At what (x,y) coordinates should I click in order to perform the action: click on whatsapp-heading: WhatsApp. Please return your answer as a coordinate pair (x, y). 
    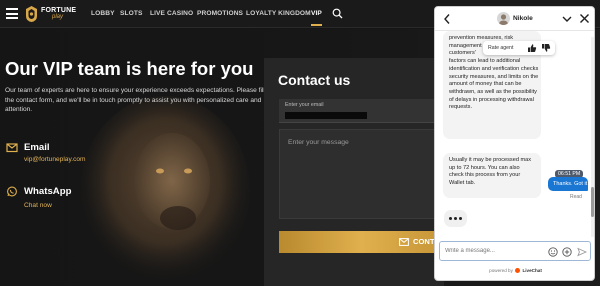
    Looking at the image, I should click on (48, 191).